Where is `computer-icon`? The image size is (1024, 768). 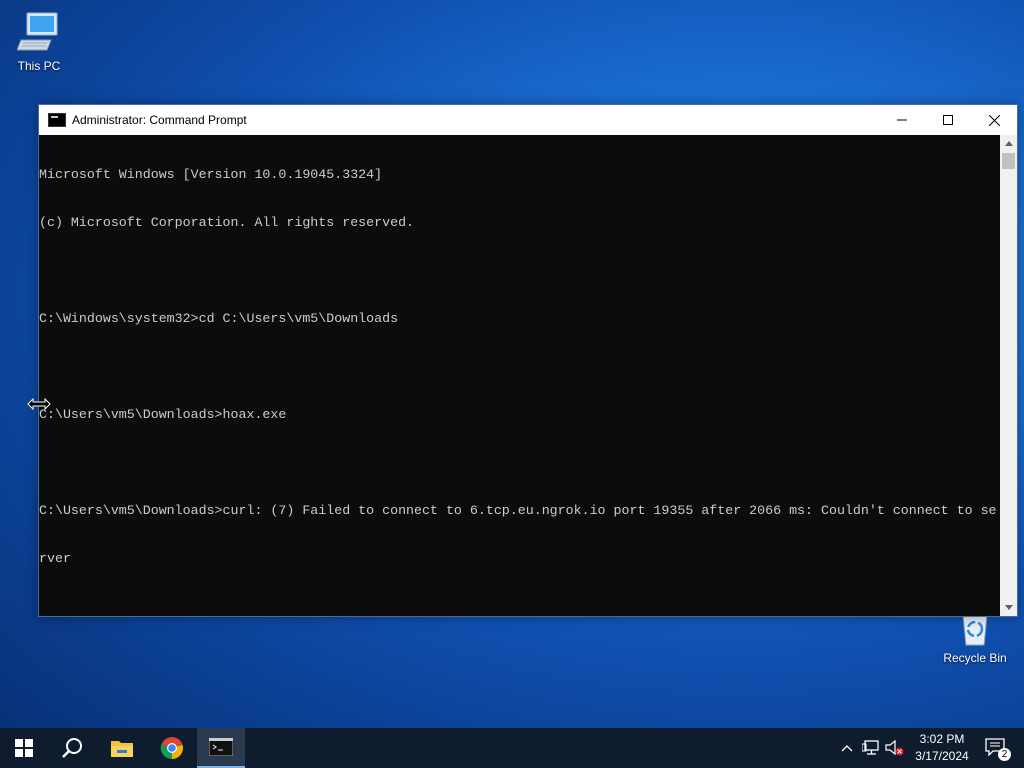 computer-icon is located at coordinates (38, 33).